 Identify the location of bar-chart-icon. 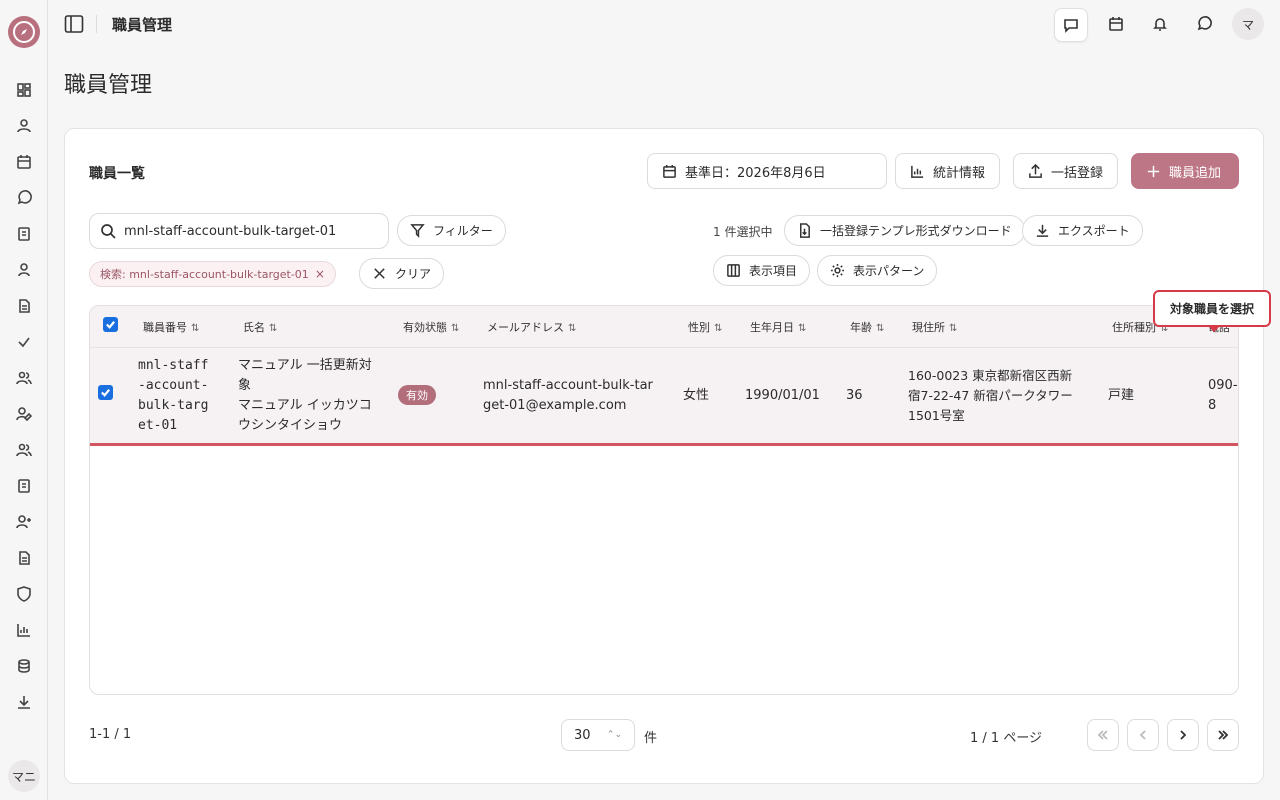
(917, 171).